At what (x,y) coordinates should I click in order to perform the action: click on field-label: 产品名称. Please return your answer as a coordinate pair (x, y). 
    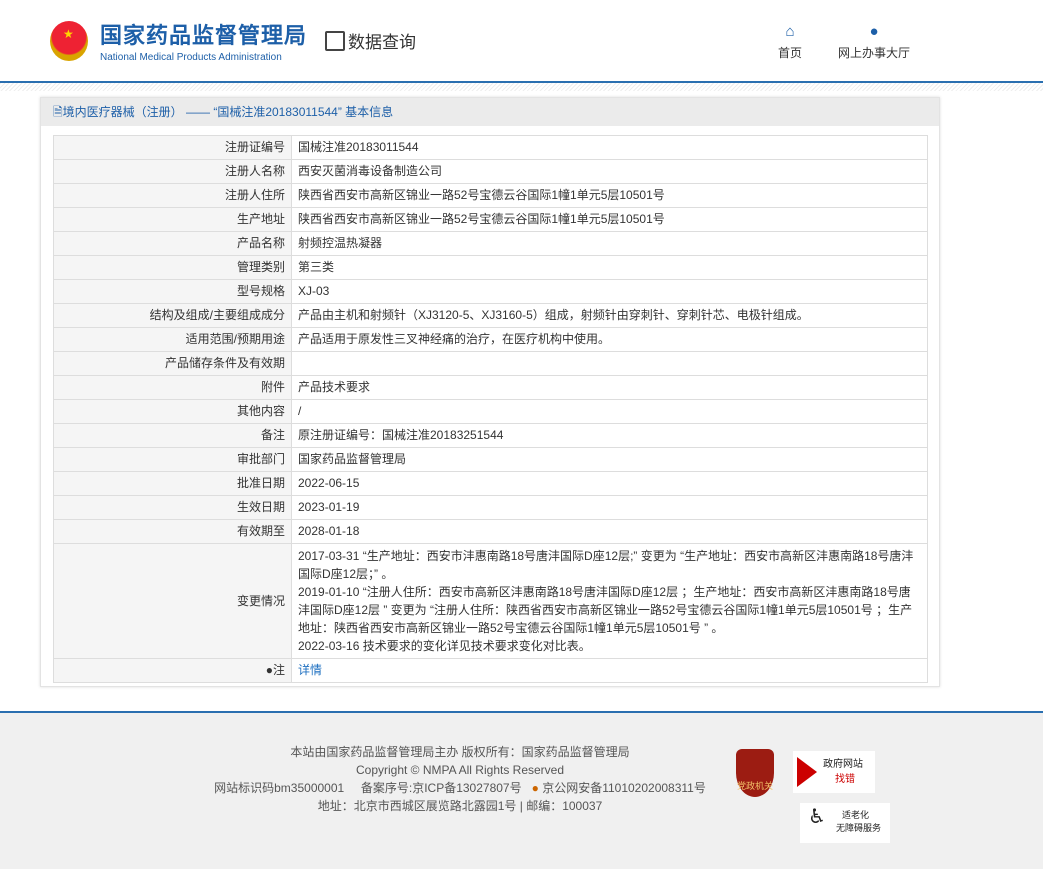
    Looking at the image, I should click on (172, 243).